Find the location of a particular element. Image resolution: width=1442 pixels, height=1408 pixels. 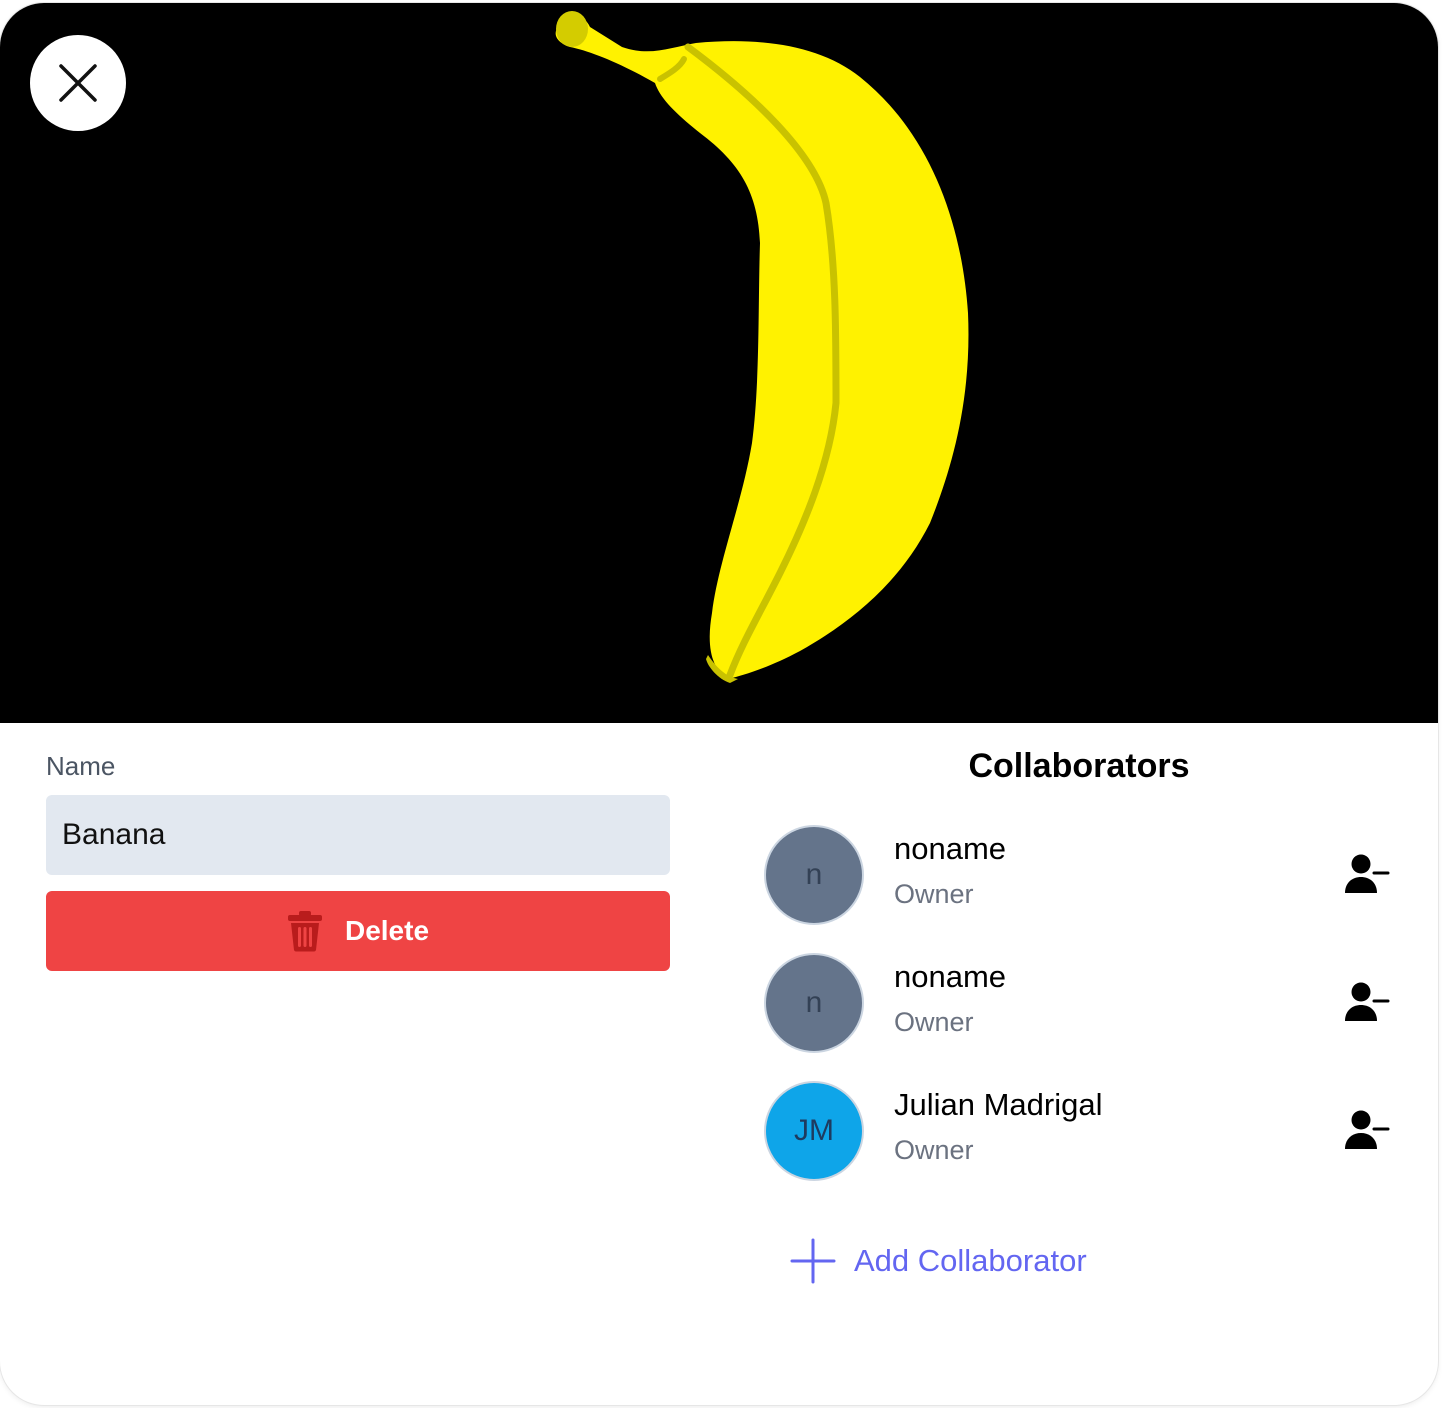

add-collaborator-button: Add Collaborator is located at coordinates (938, 1261).